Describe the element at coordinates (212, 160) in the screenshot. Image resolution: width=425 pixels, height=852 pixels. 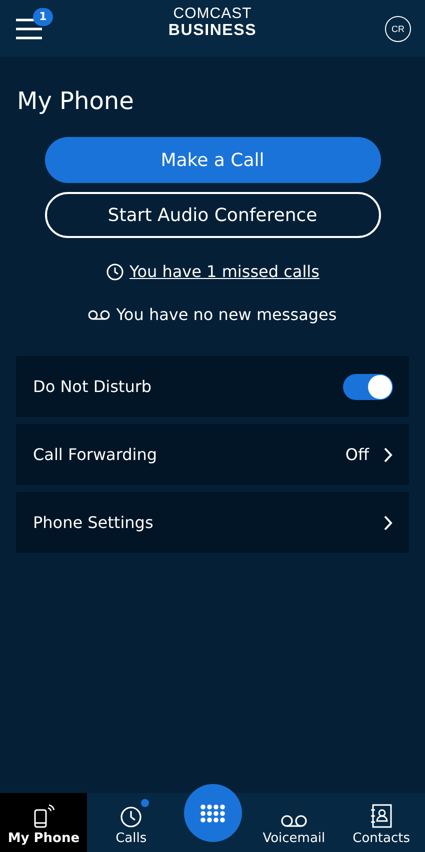
I see `call-button: Make a Call` at that location.